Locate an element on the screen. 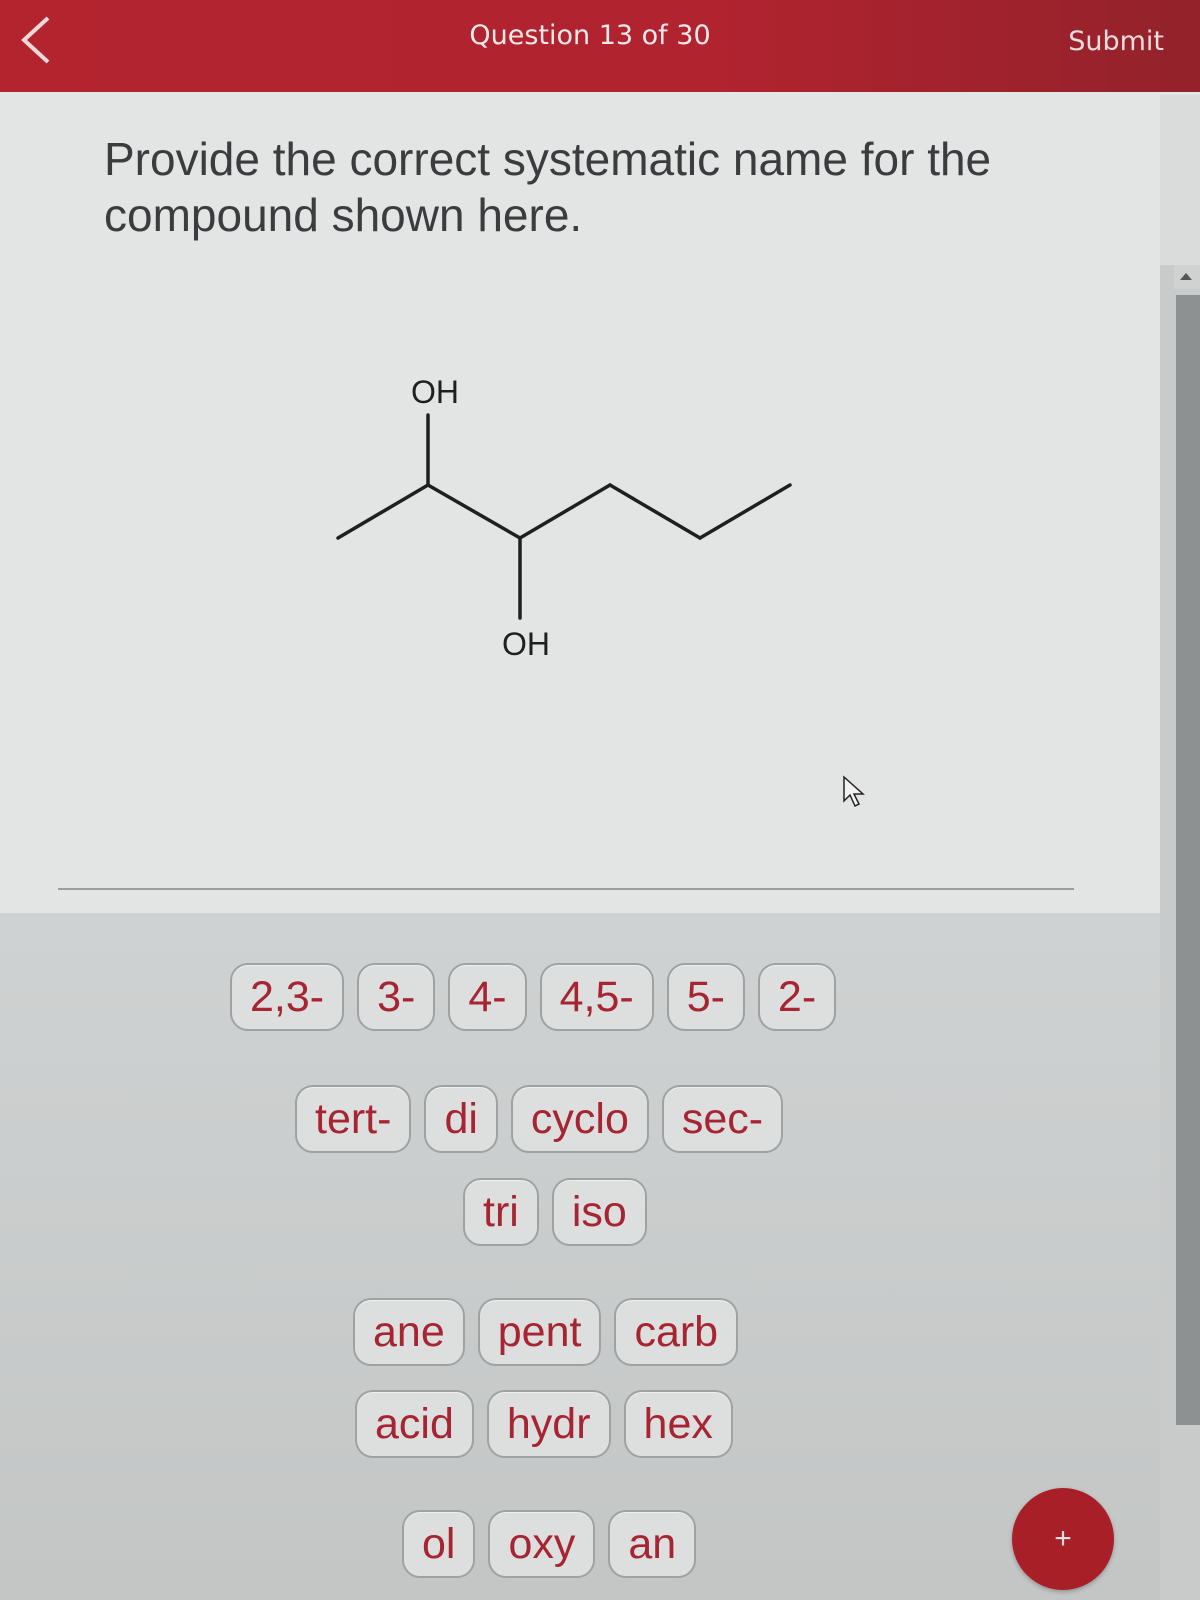 The image size is (1200, 1600). tile-root: acid is located at coordinates (414, 1424).